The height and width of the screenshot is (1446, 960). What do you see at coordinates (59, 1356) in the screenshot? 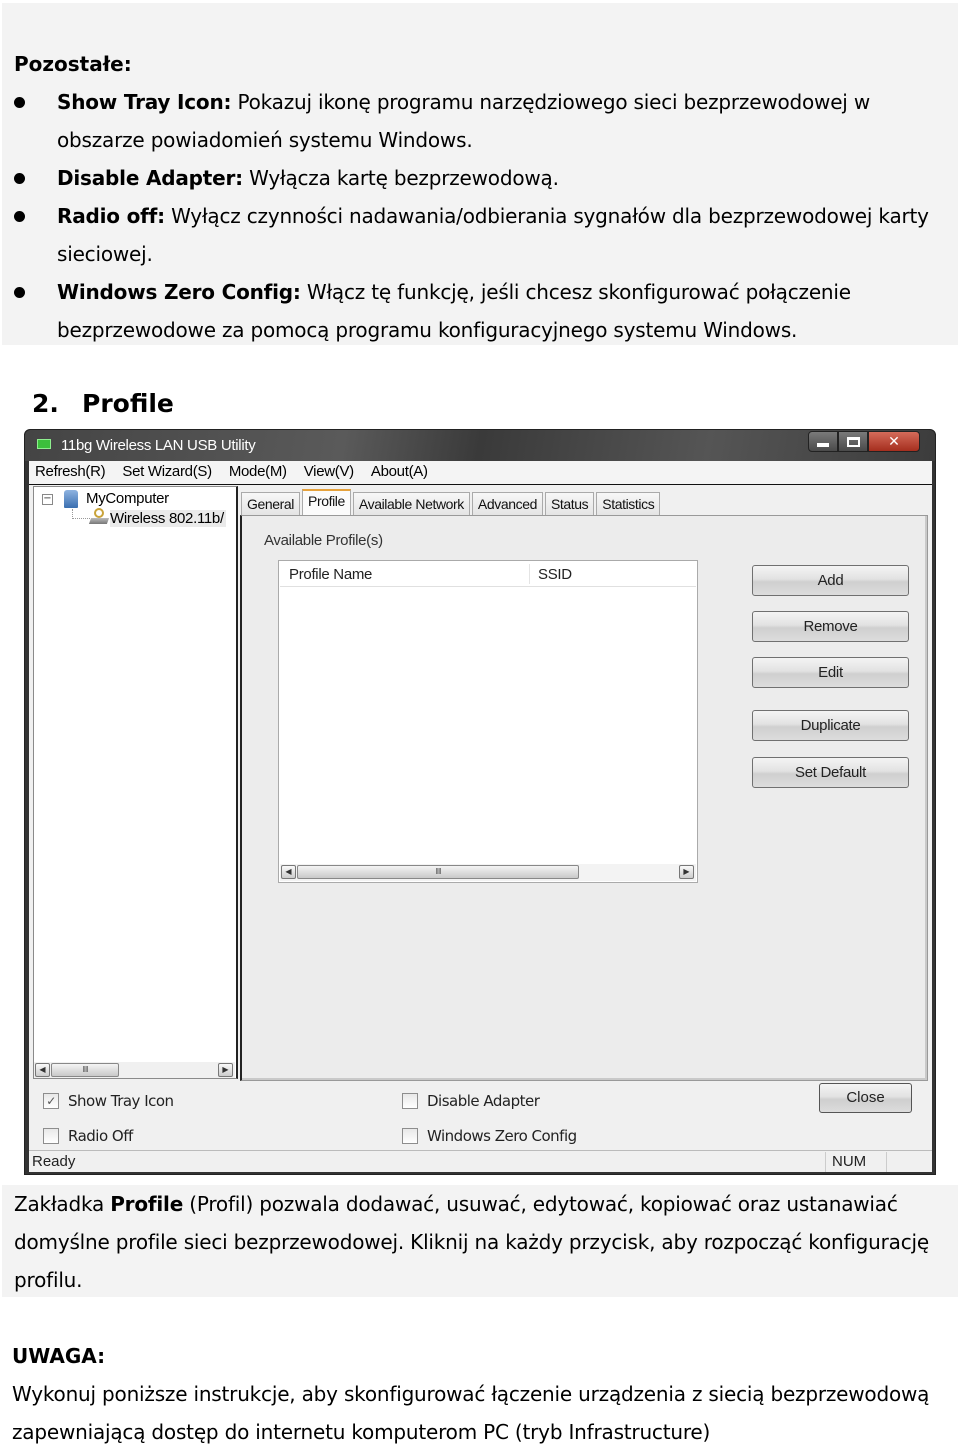
I see `note-heading: UWAGA:` at bounding box center [59, 1356].